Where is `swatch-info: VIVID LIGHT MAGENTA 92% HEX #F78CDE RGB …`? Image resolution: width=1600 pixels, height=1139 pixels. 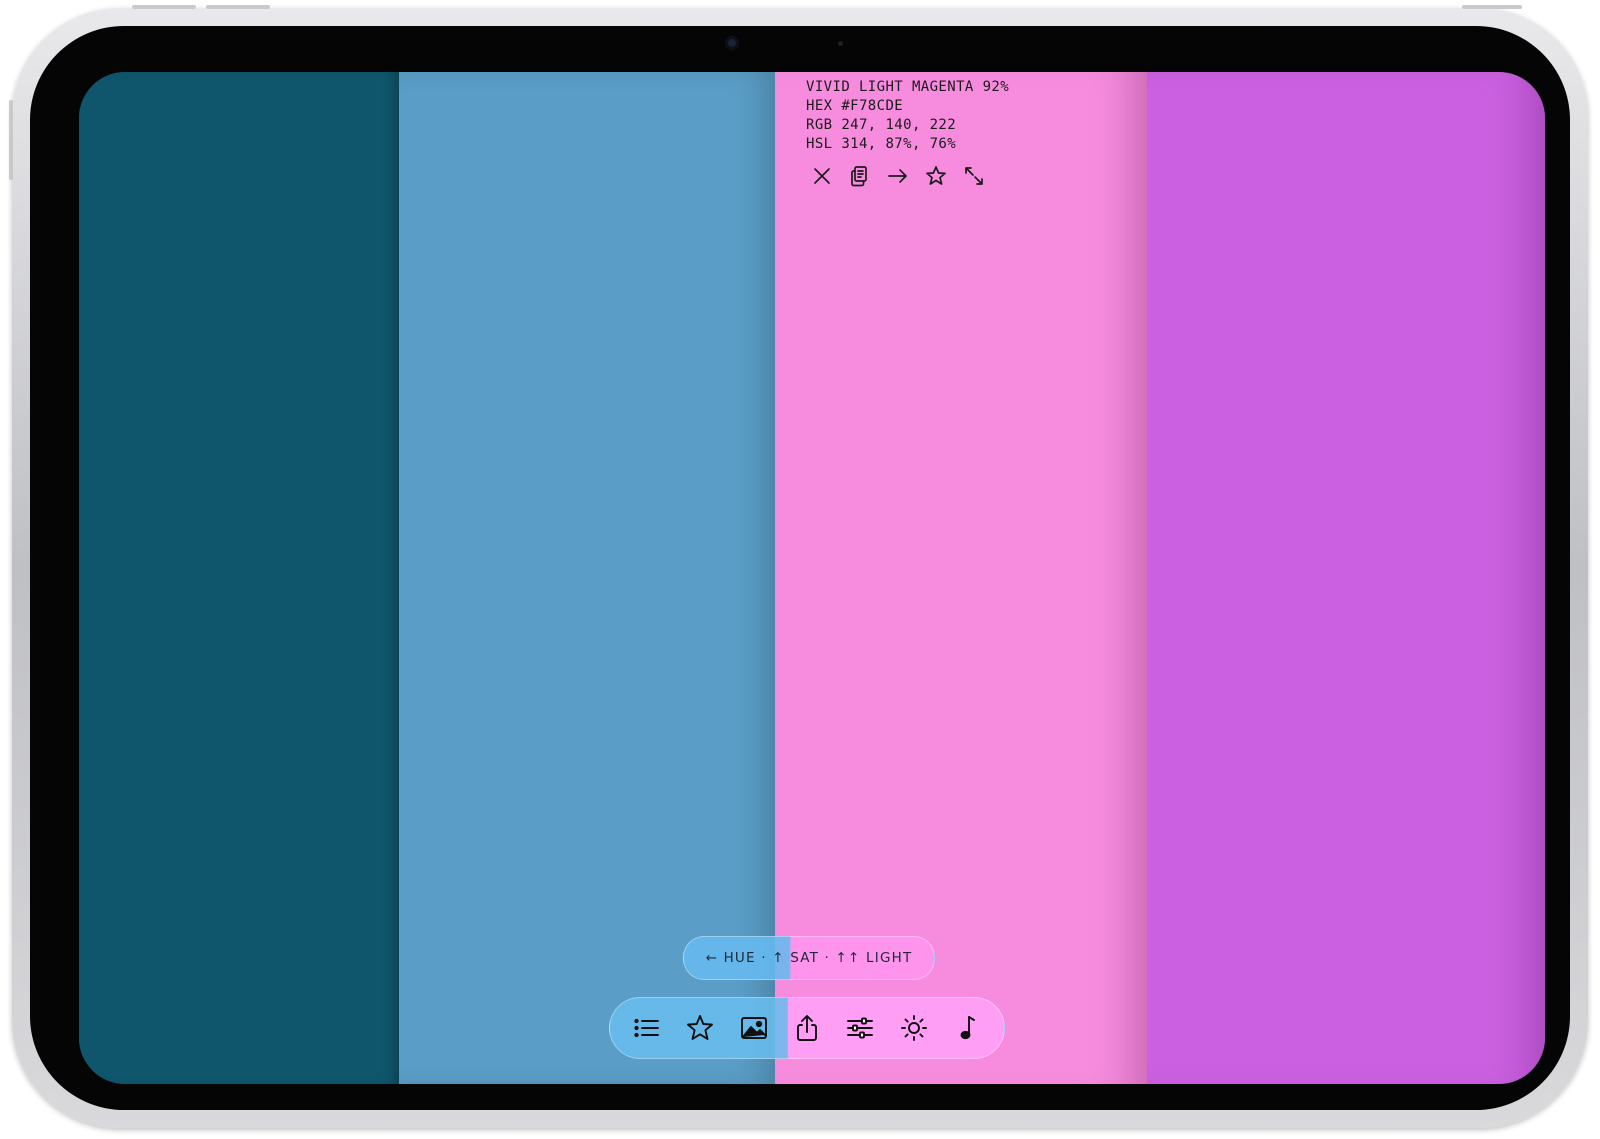
swatch-info: VIVID LIGHT MAGENTA 92% HEX #F78CDE RGB … is located at coordinates (907, 116).